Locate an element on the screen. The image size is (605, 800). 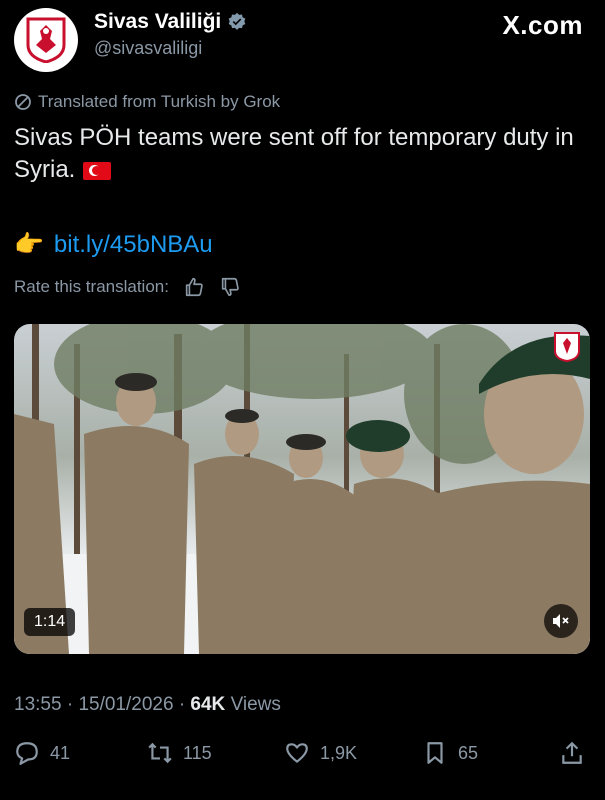
display-name-row: Sivas Valiliği is located at coordinates (170, 22).